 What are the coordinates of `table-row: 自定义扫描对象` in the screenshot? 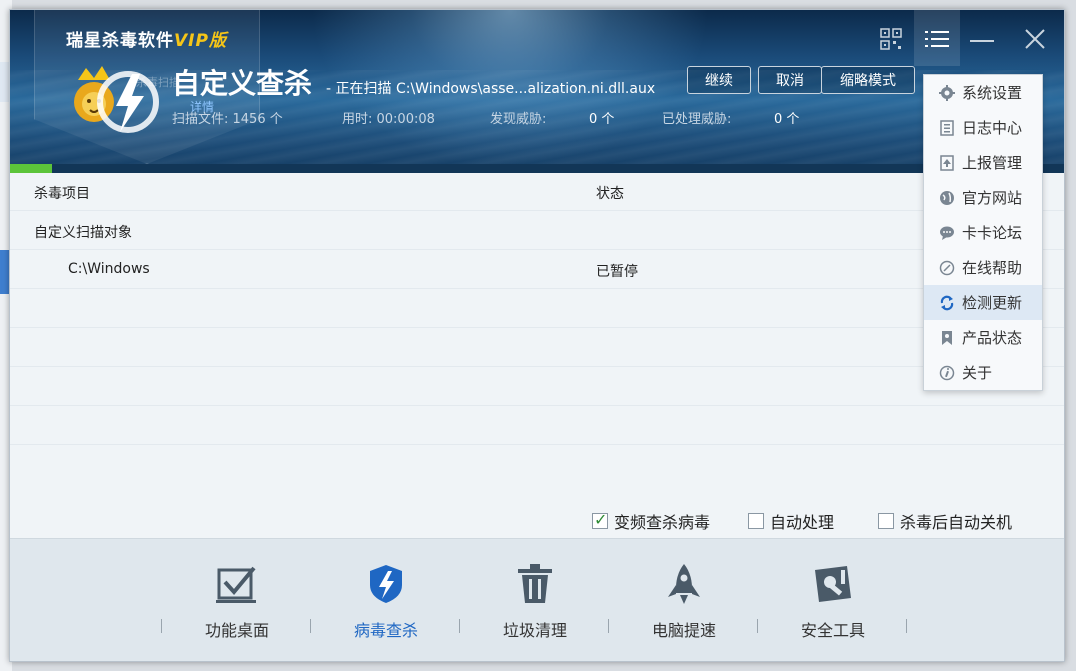 It's located at (537, 231).